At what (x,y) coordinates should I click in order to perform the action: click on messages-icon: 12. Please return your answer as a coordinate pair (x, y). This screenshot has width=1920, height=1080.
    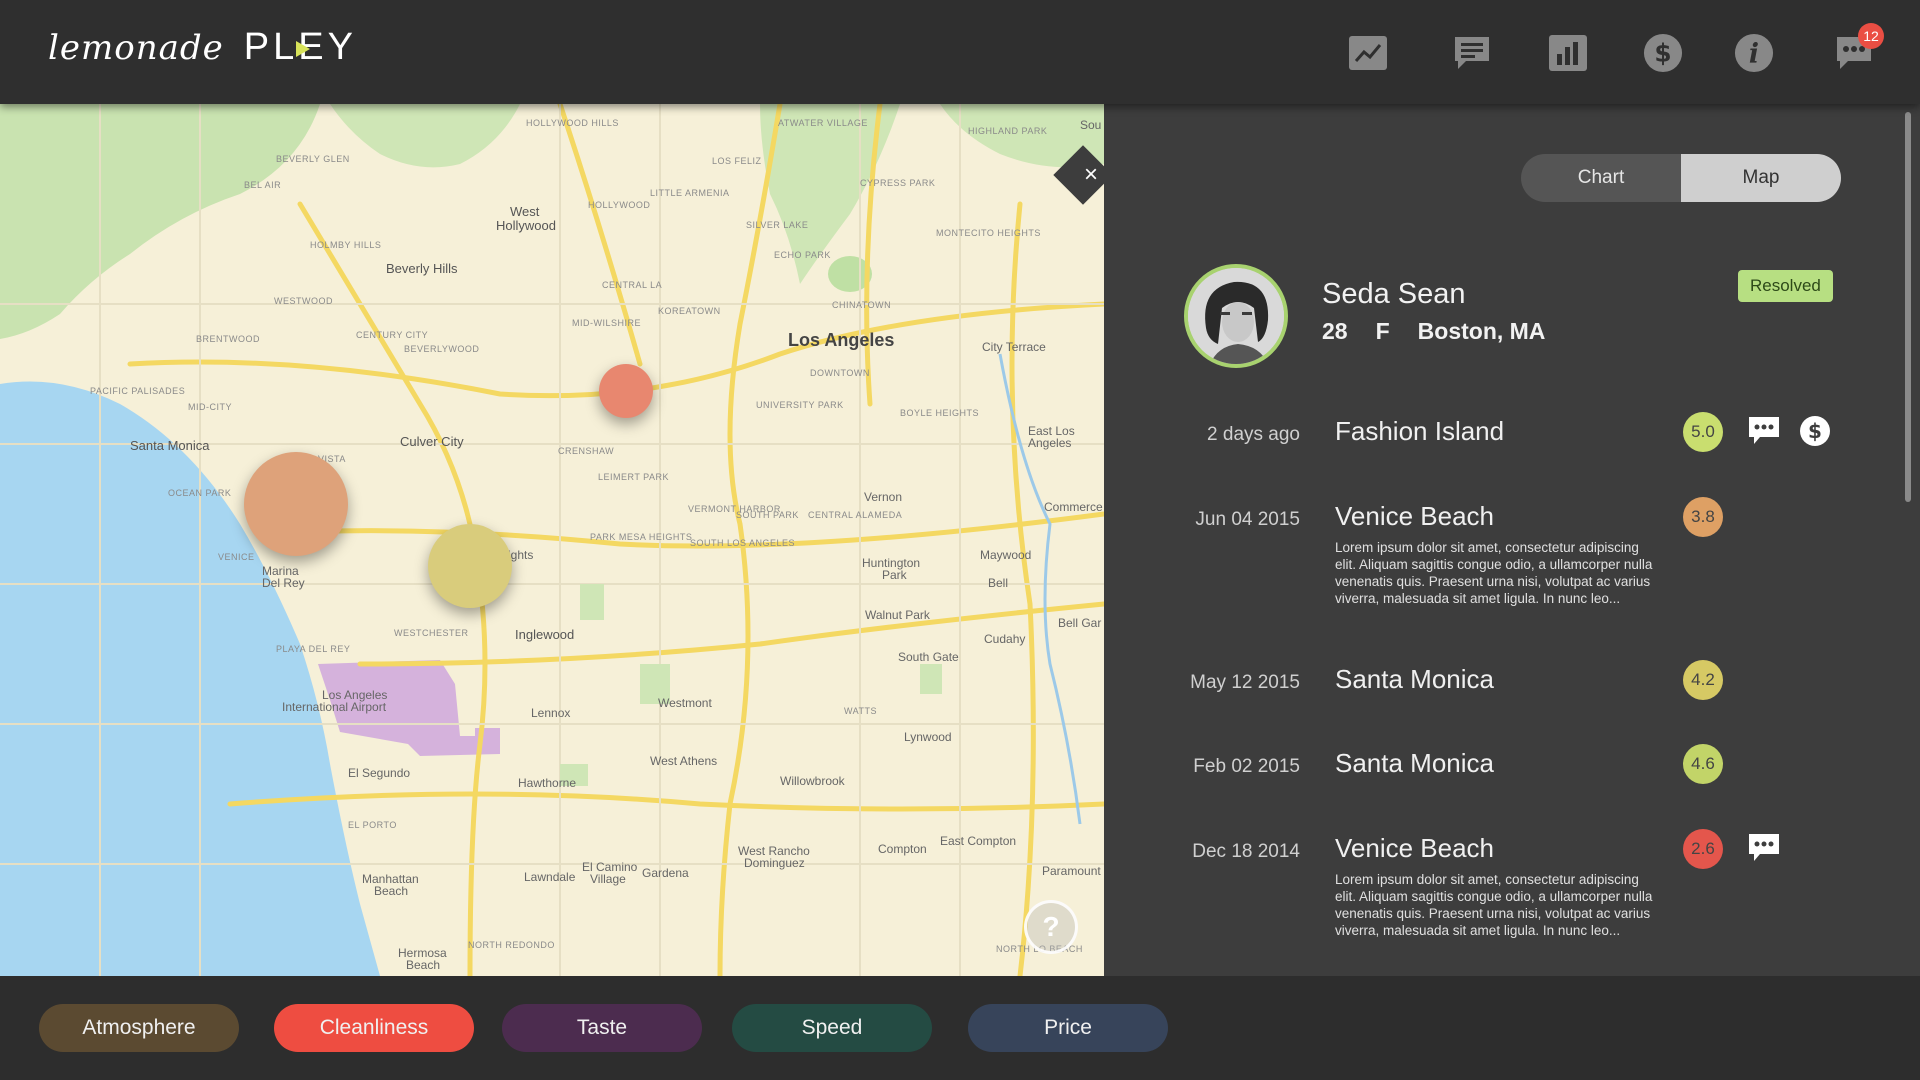
    Looking at the image, I should click on (1859, 48).